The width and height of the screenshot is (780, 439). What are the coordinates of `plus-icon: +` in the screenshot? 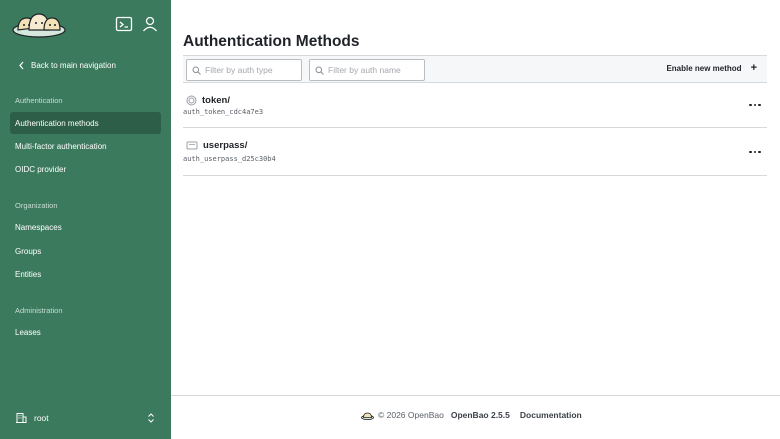 It's located at (753, 68).